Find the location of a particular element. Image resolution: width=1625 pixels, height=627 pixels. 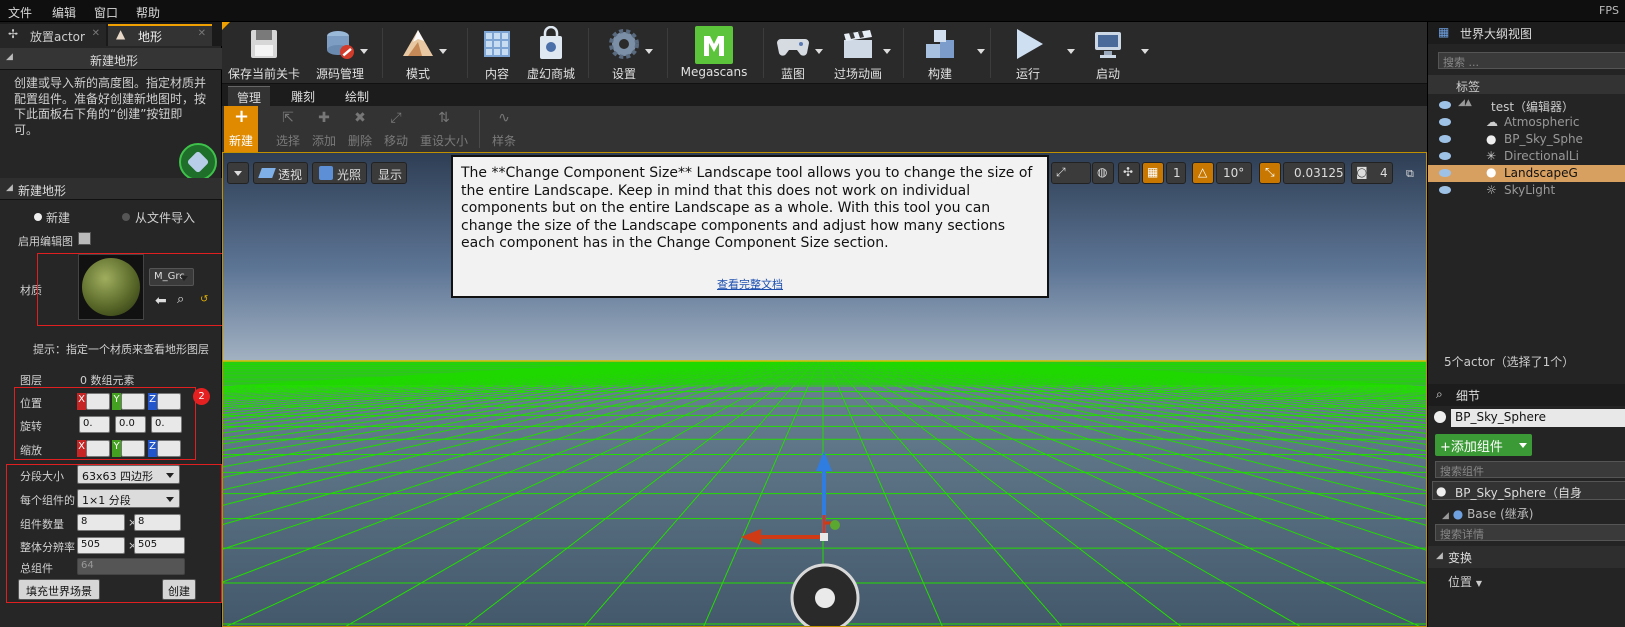

transform-toggle-button: ⤢ is located at coordinates (1071, 173).